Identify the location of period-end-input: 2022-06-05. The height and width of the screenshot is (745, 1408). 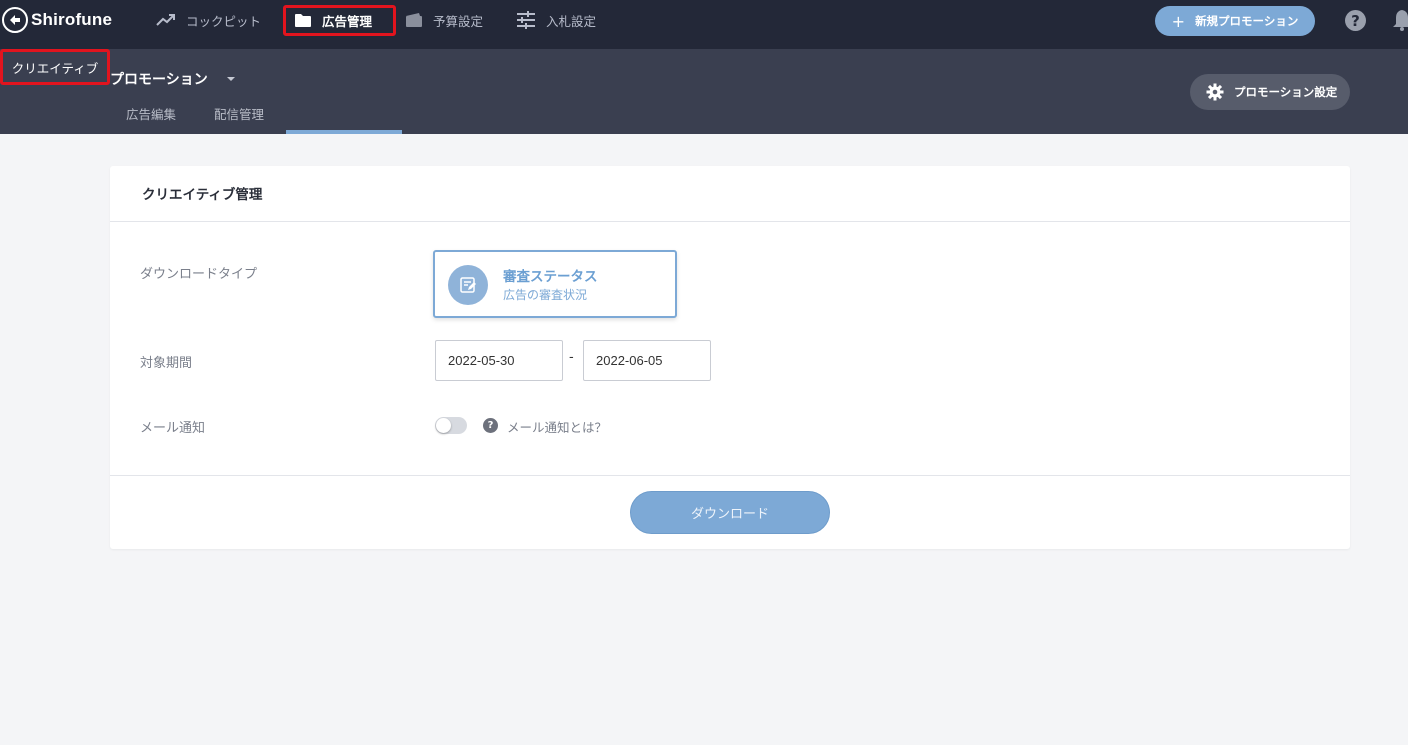
(647, 360).